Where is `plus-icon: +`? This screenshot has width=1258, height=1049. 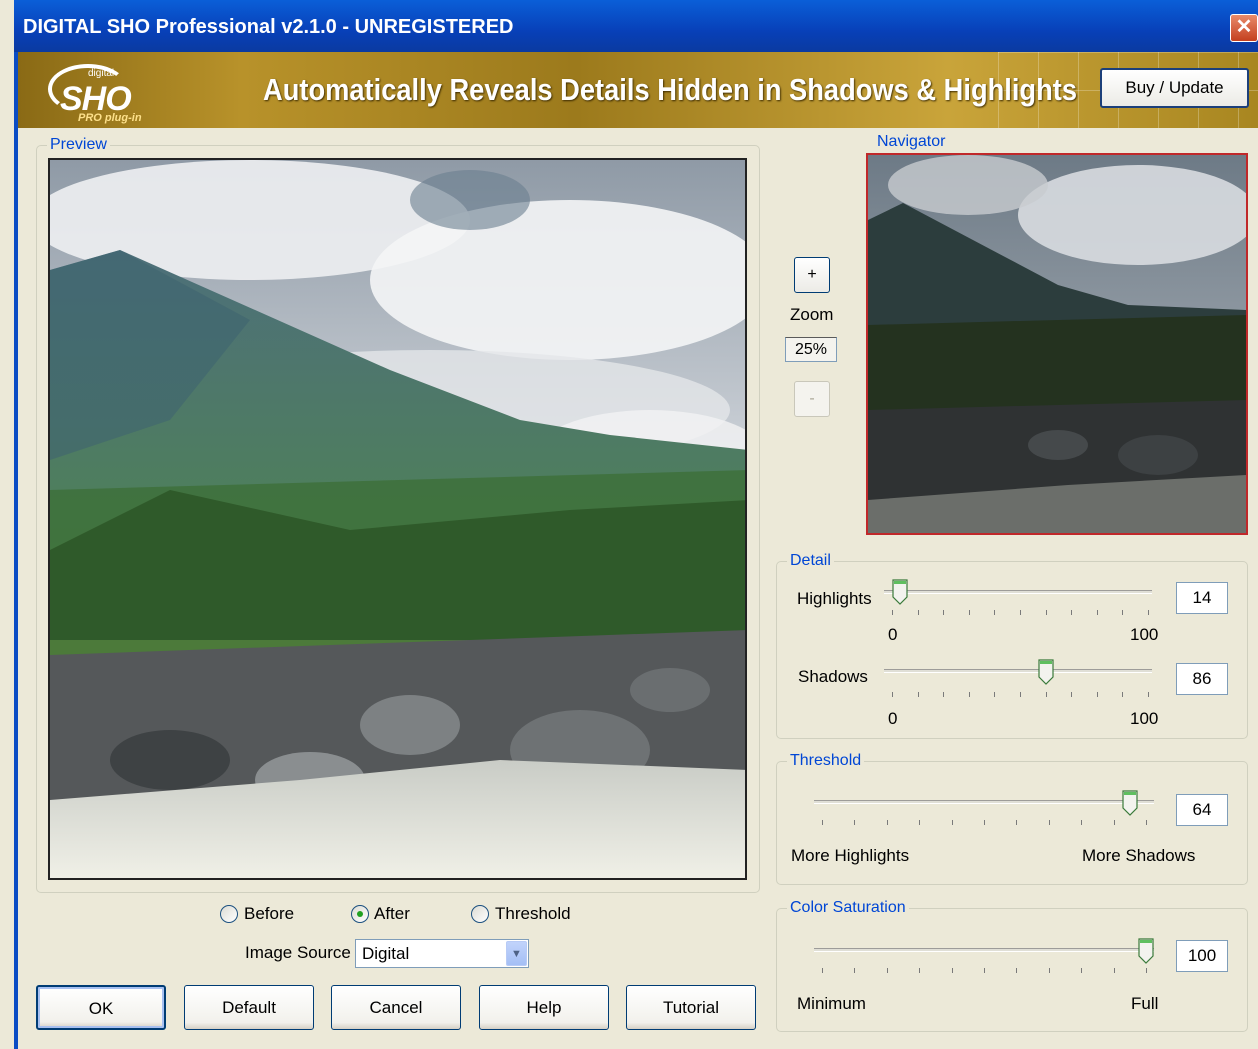
plus-icon: + is located at coordinates (812, 274).